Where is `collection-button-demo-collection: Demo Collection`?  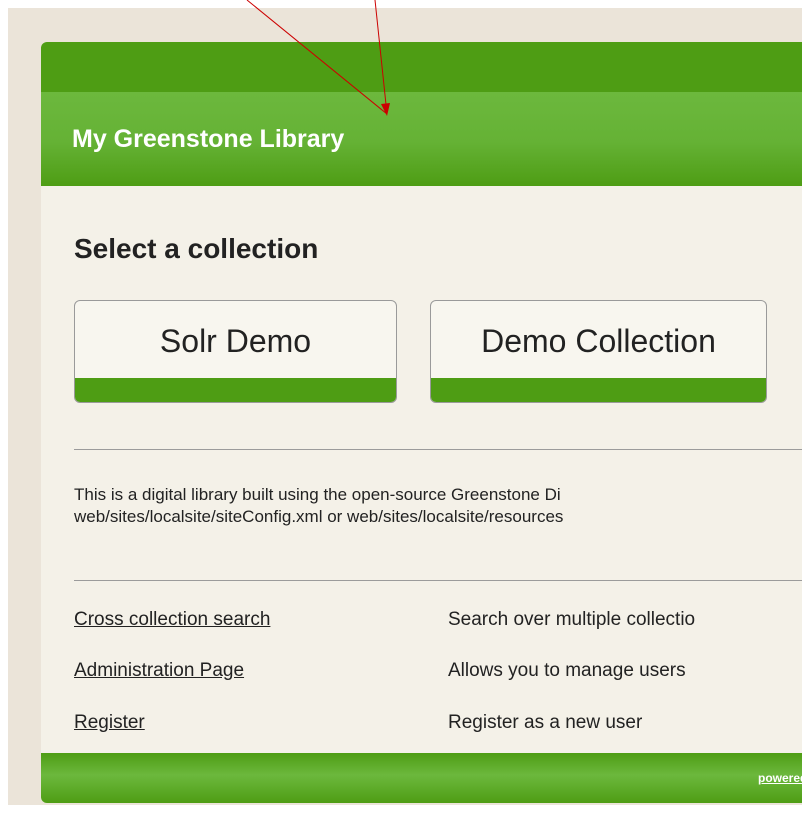 collection-button-demo-collection: Demo Collection is located at coordinates (598, 351).